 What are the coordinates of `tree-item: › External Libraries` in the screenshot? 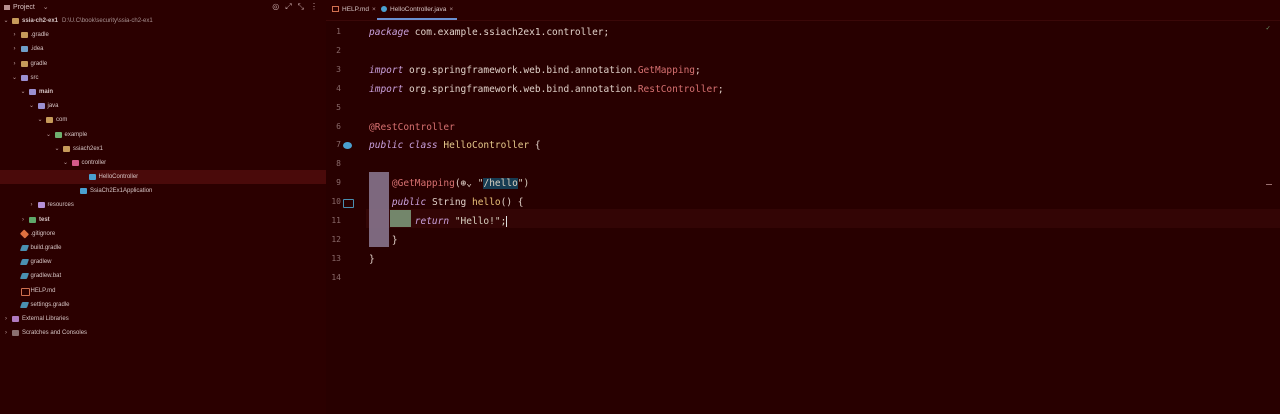 It's located at (163, 319).